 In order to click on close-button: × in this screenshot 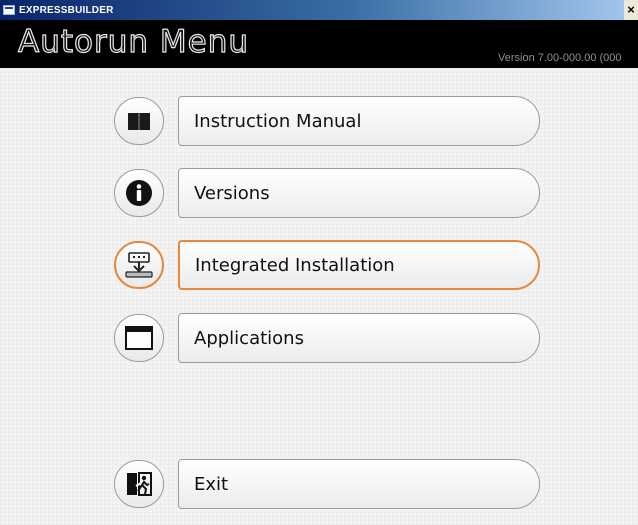, I will do `click(631, 10)`.